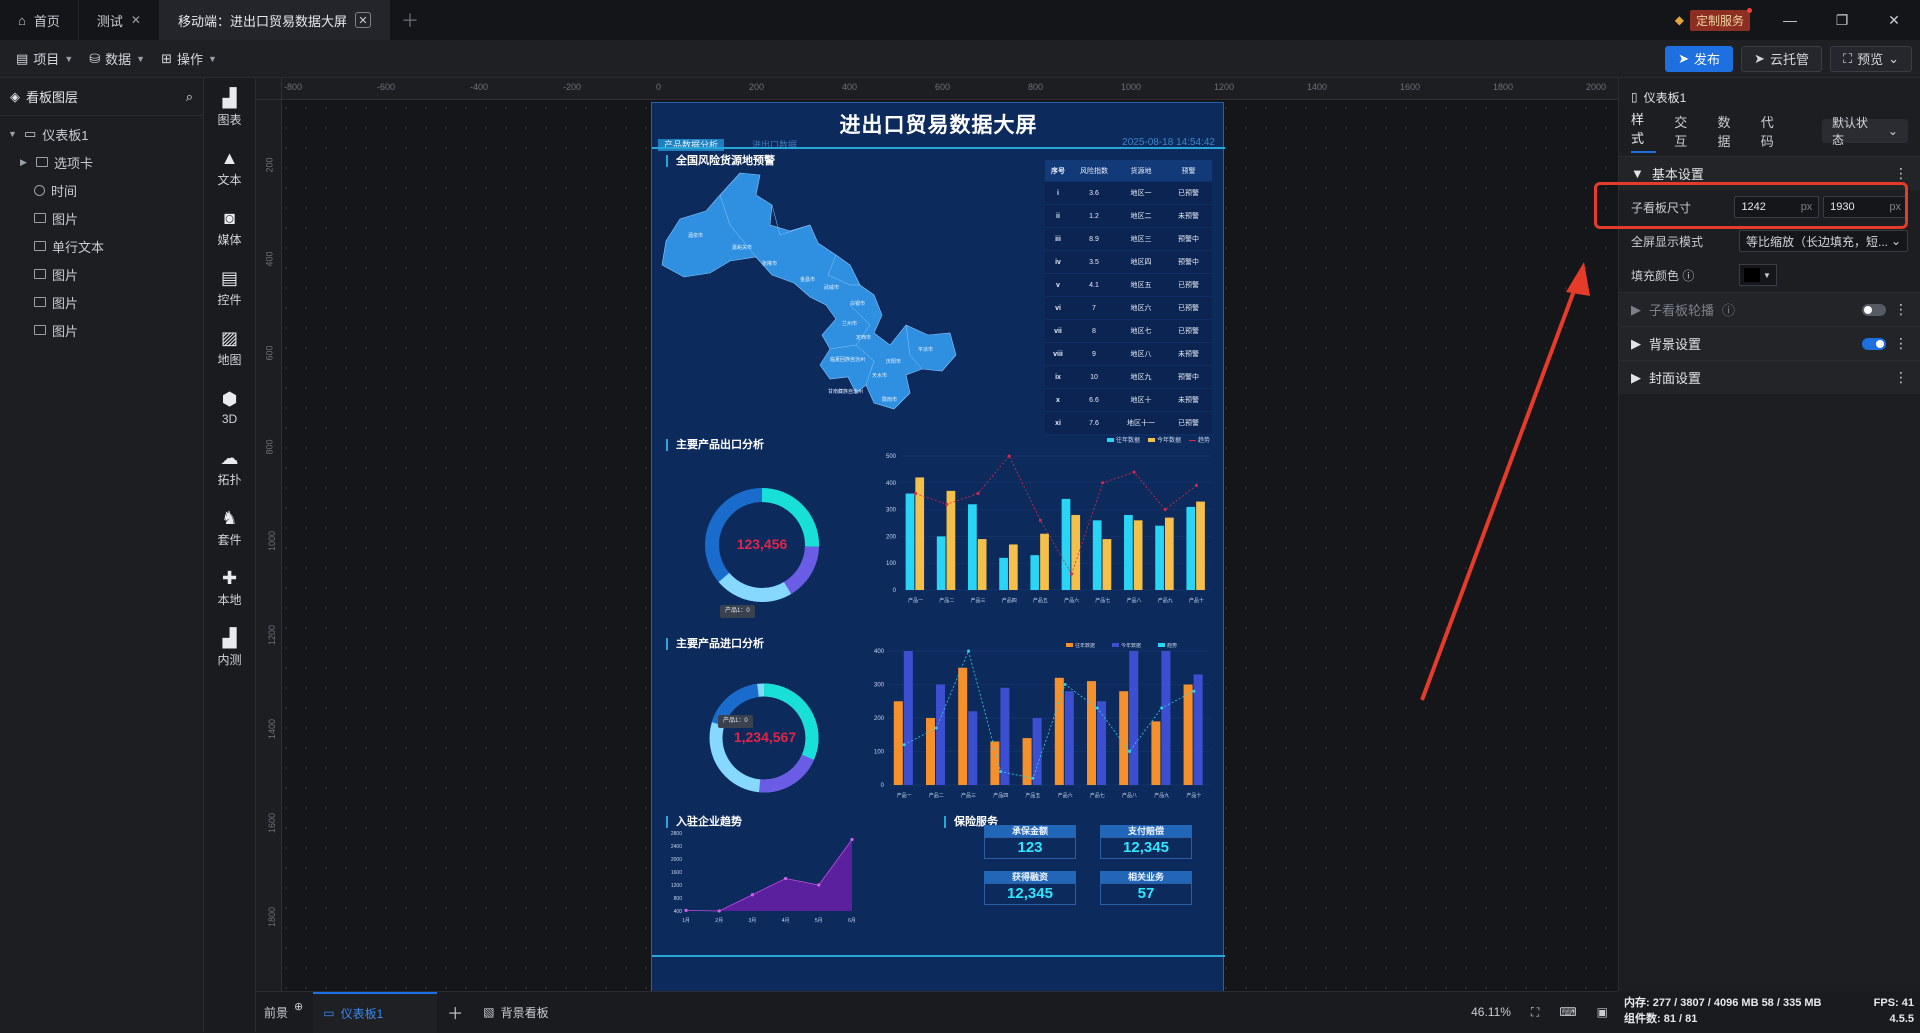 This screenshot has width=1920, height=1033. I want to click on control-icon: ▤, so click(229, 277).